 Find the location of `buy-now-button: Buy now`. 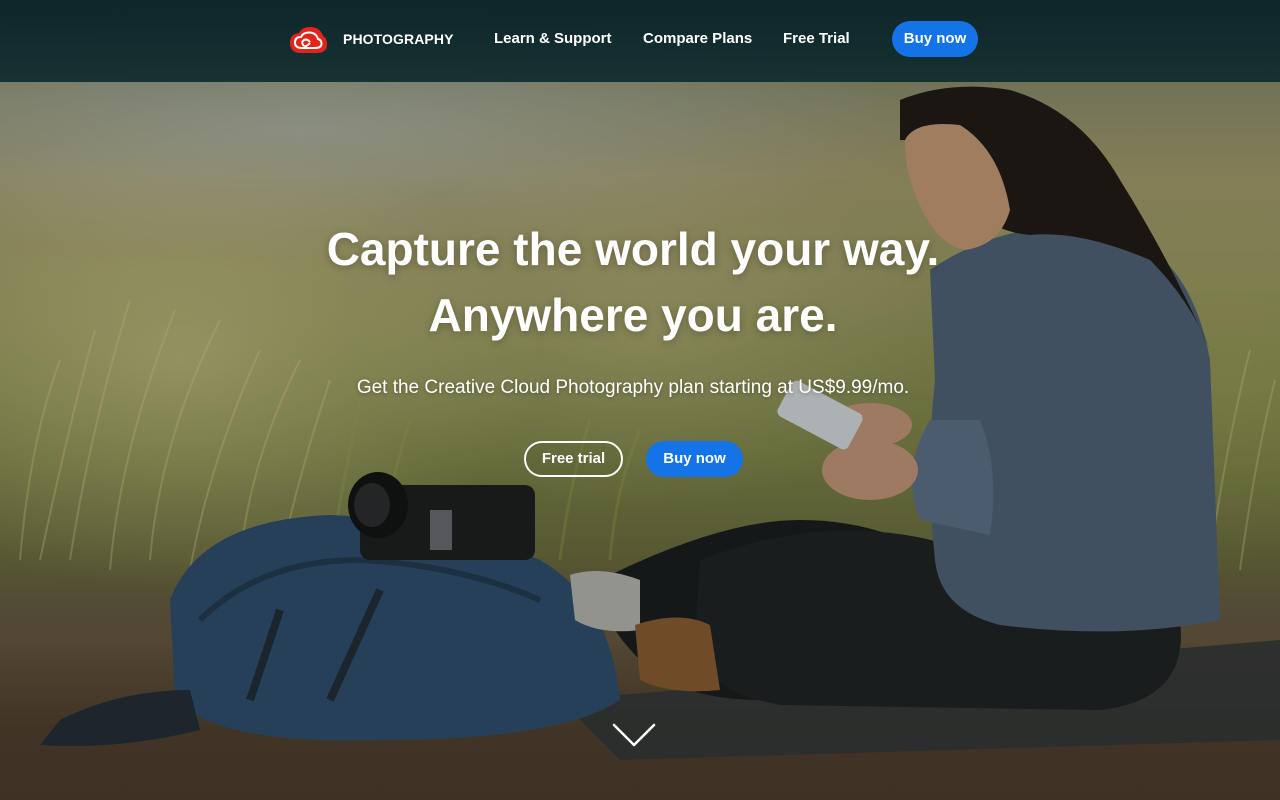

buy-now-button: Buy now is located at coordinates (694, 459).